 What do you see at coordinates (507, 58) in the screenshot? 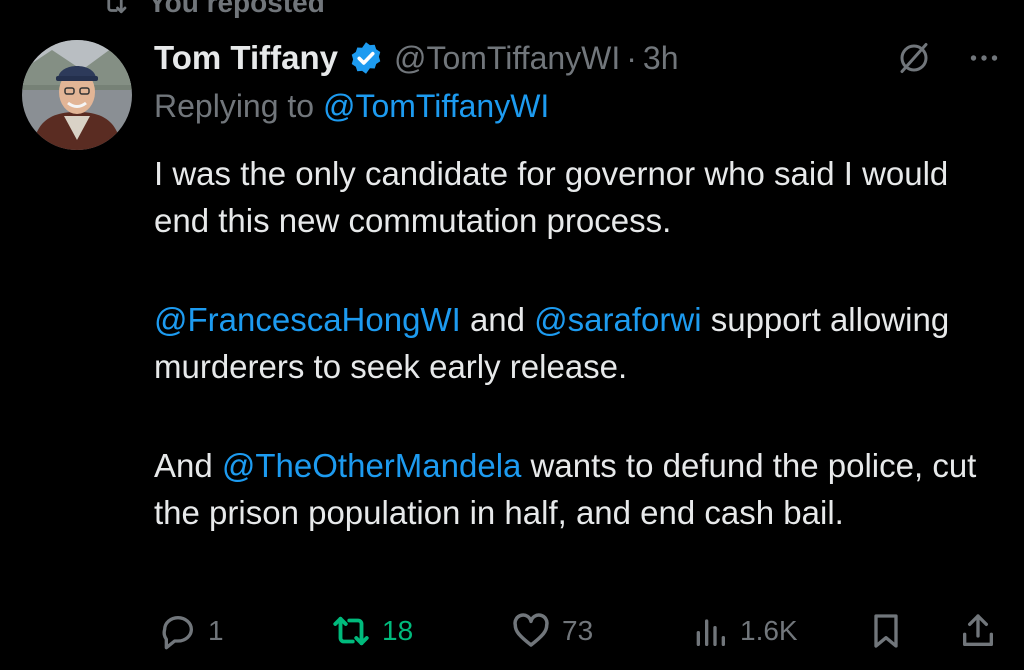
I see `author-handle: @TomTiffanyWI` at bounding box center [507, 58].